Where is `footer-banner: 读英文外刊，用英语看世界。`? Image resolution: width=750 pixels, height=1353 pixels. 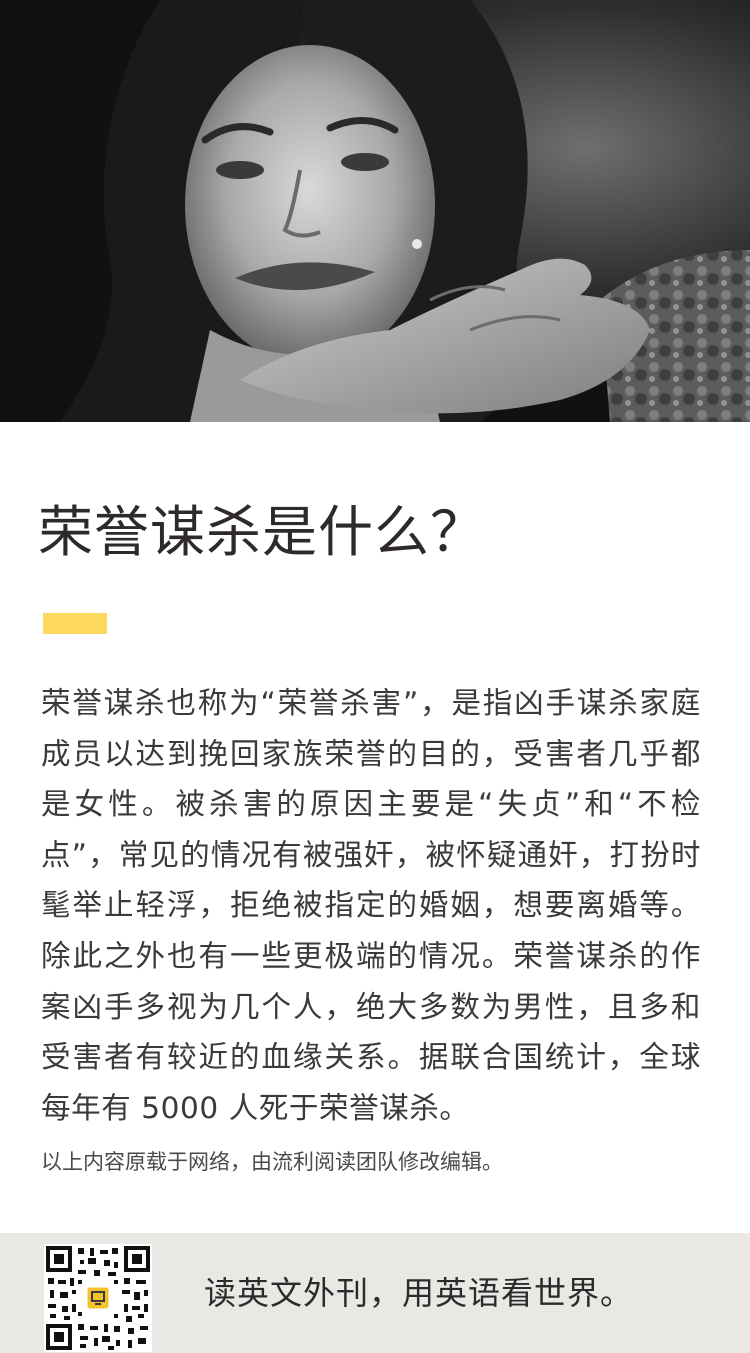
footer-banner: 读英文外刊，用英语看世界。 is located at coordinates (375, 1293).